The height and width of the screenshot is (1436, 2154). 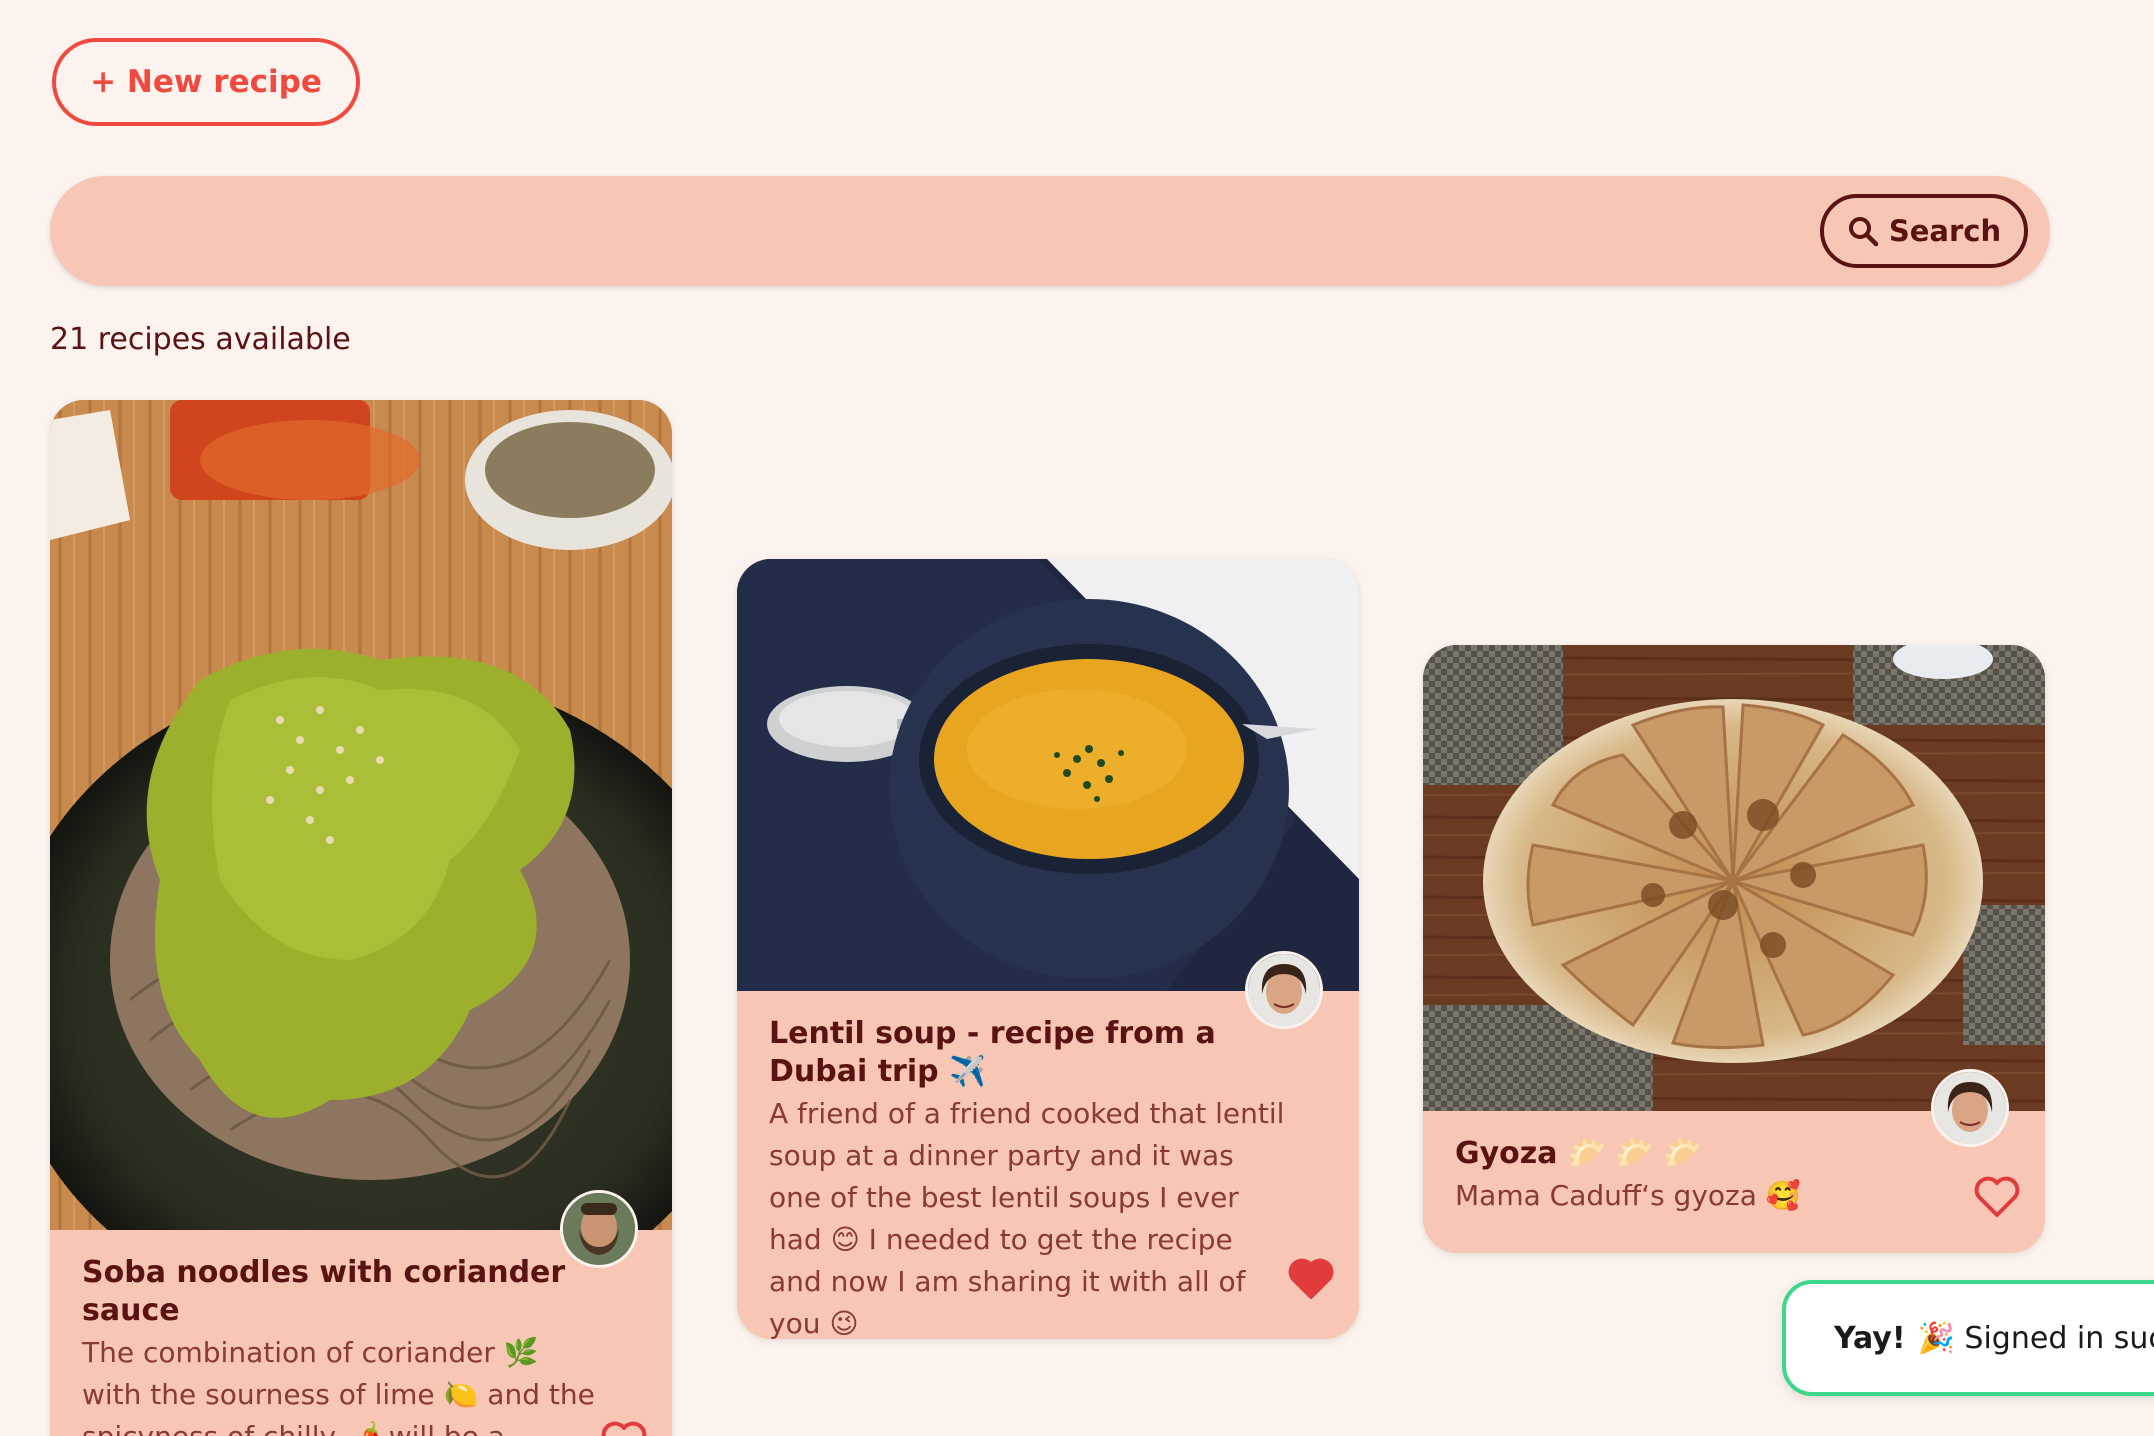 What do you see at coordinates (1734, 1177) in the screenshot?
I see `recipe-card-body: Gyoza 🥟 🥟 🥟 Mama Caduff‘s gyoza 🥰` at bounding box center [1734, 1177].